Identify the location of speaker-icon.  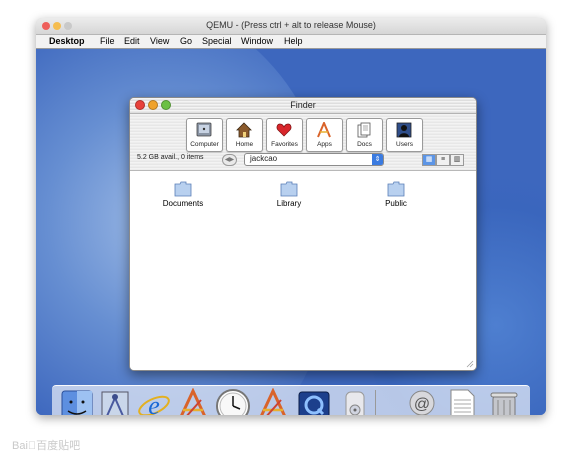
(355, 401).